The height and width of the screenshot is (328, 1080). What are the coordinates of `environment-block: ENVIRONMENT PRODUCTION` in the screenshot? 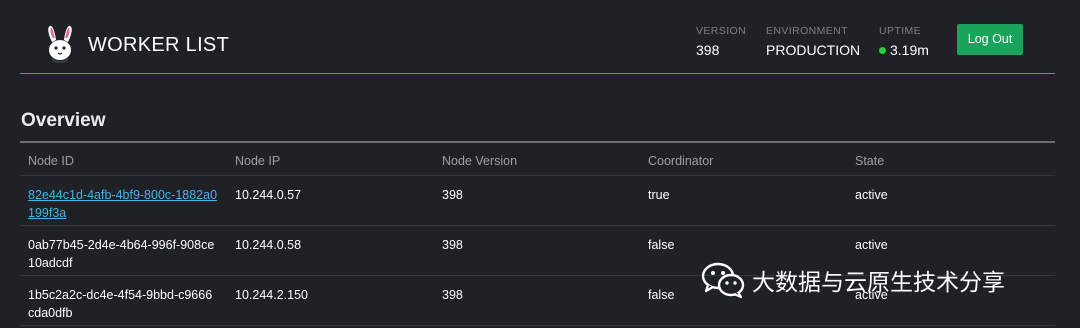 It's located at (813, 41).